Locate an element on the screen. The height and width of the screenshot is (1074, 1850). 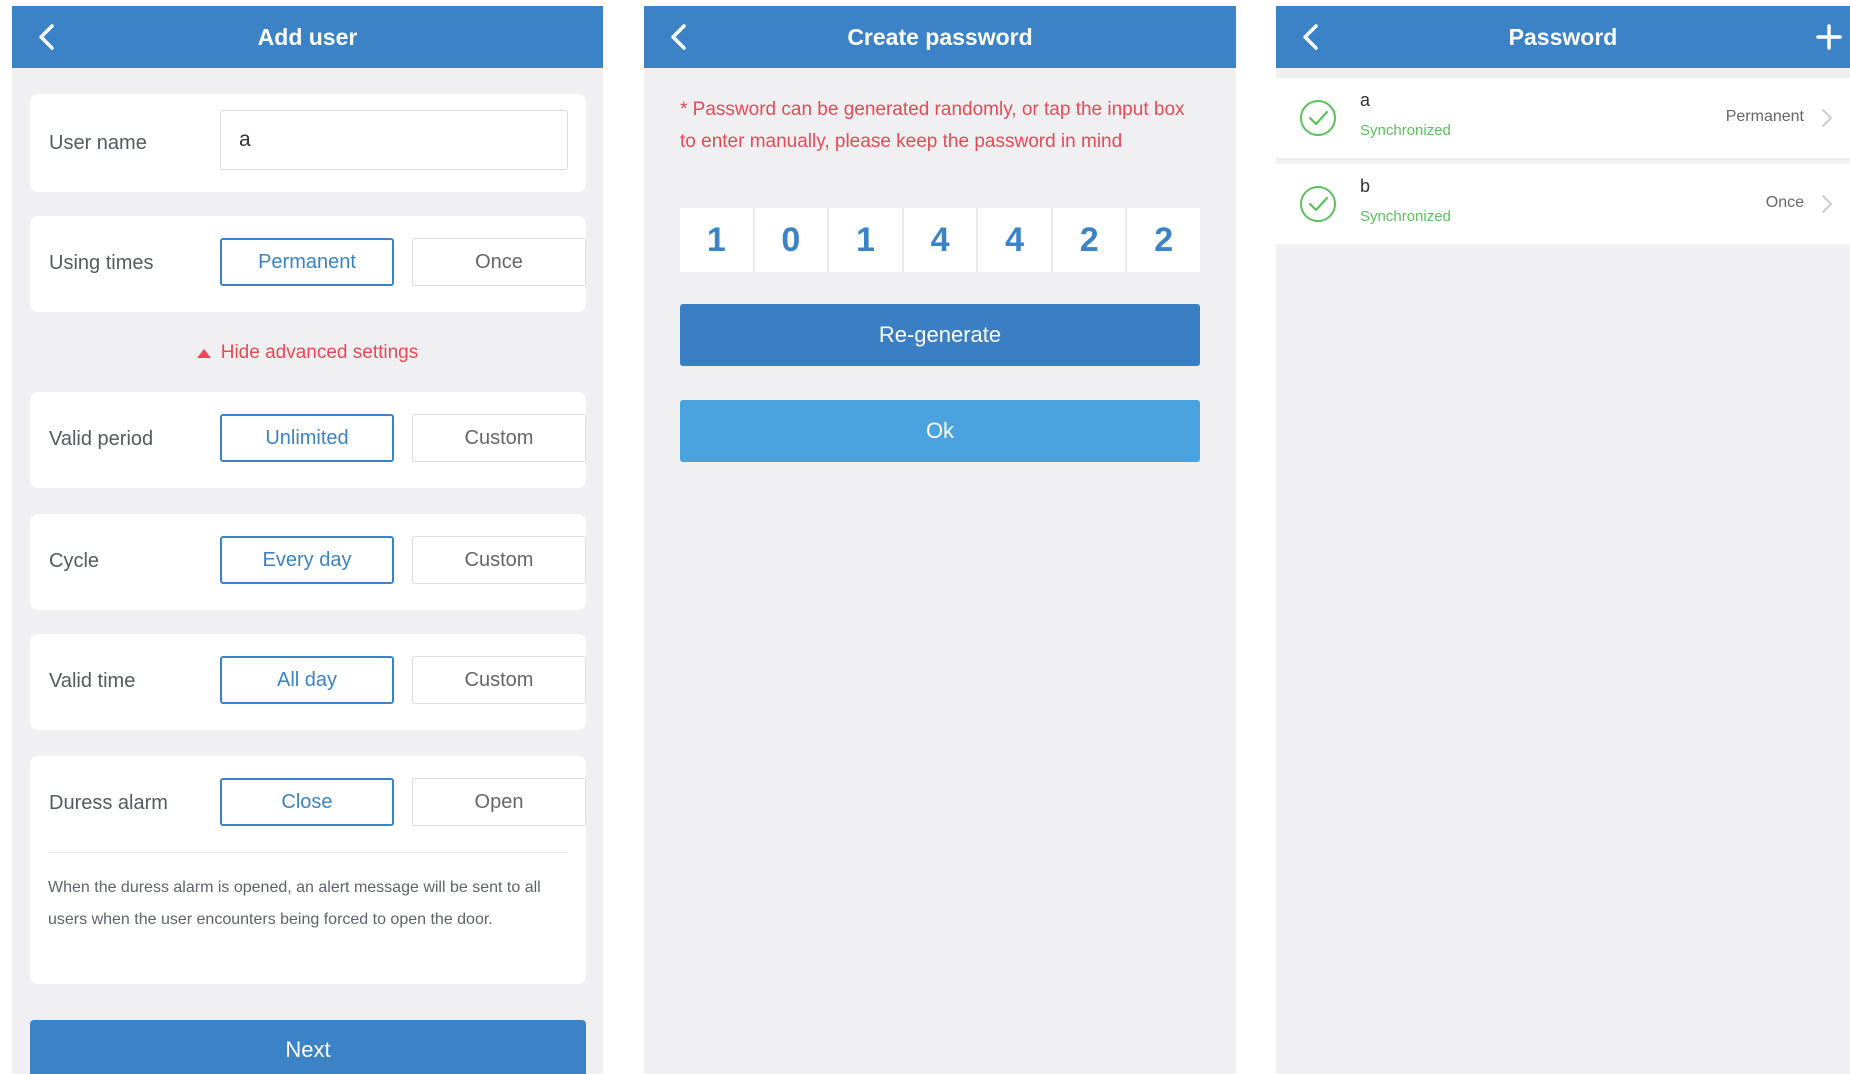
password-name: b is located at coordinates (1365, 186).